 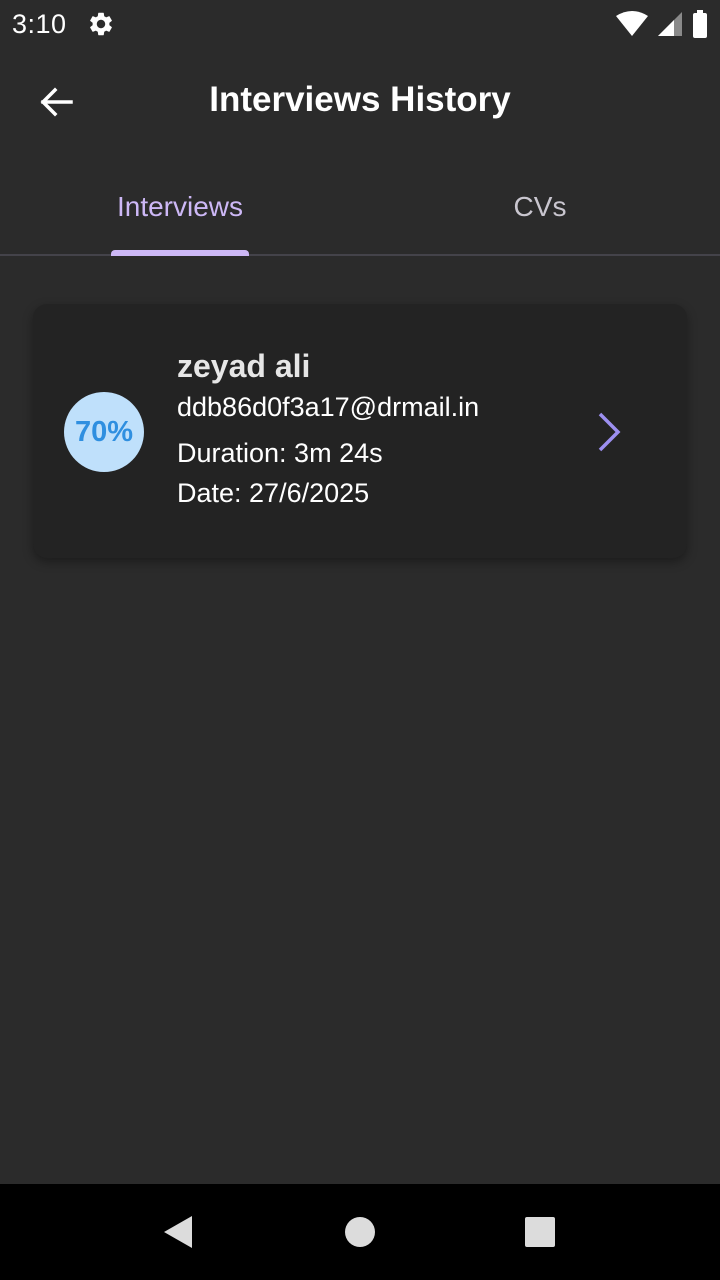 What do you see at coordinates (632, 24) in the screenshot?
I see `wifi-icon` at bounding box center [632, 24].